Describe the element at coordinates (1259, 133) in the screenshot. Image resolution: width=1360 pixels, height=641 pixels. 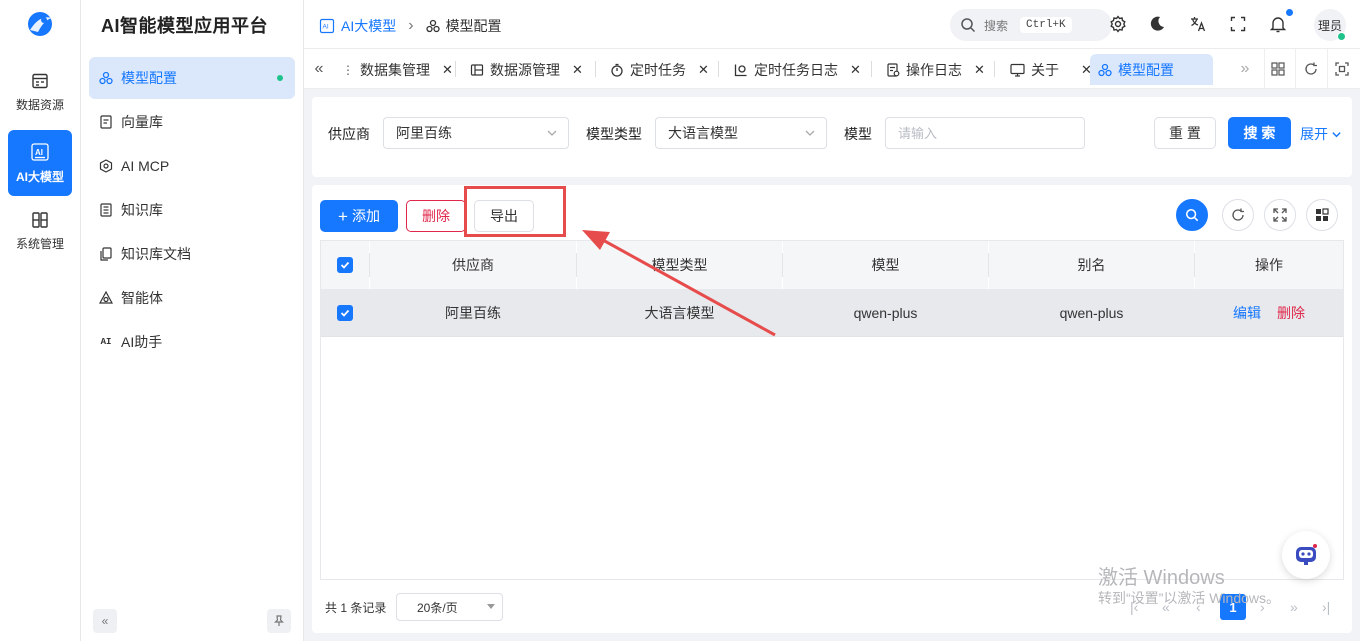
I see `search-button: 搜 索` at that location.